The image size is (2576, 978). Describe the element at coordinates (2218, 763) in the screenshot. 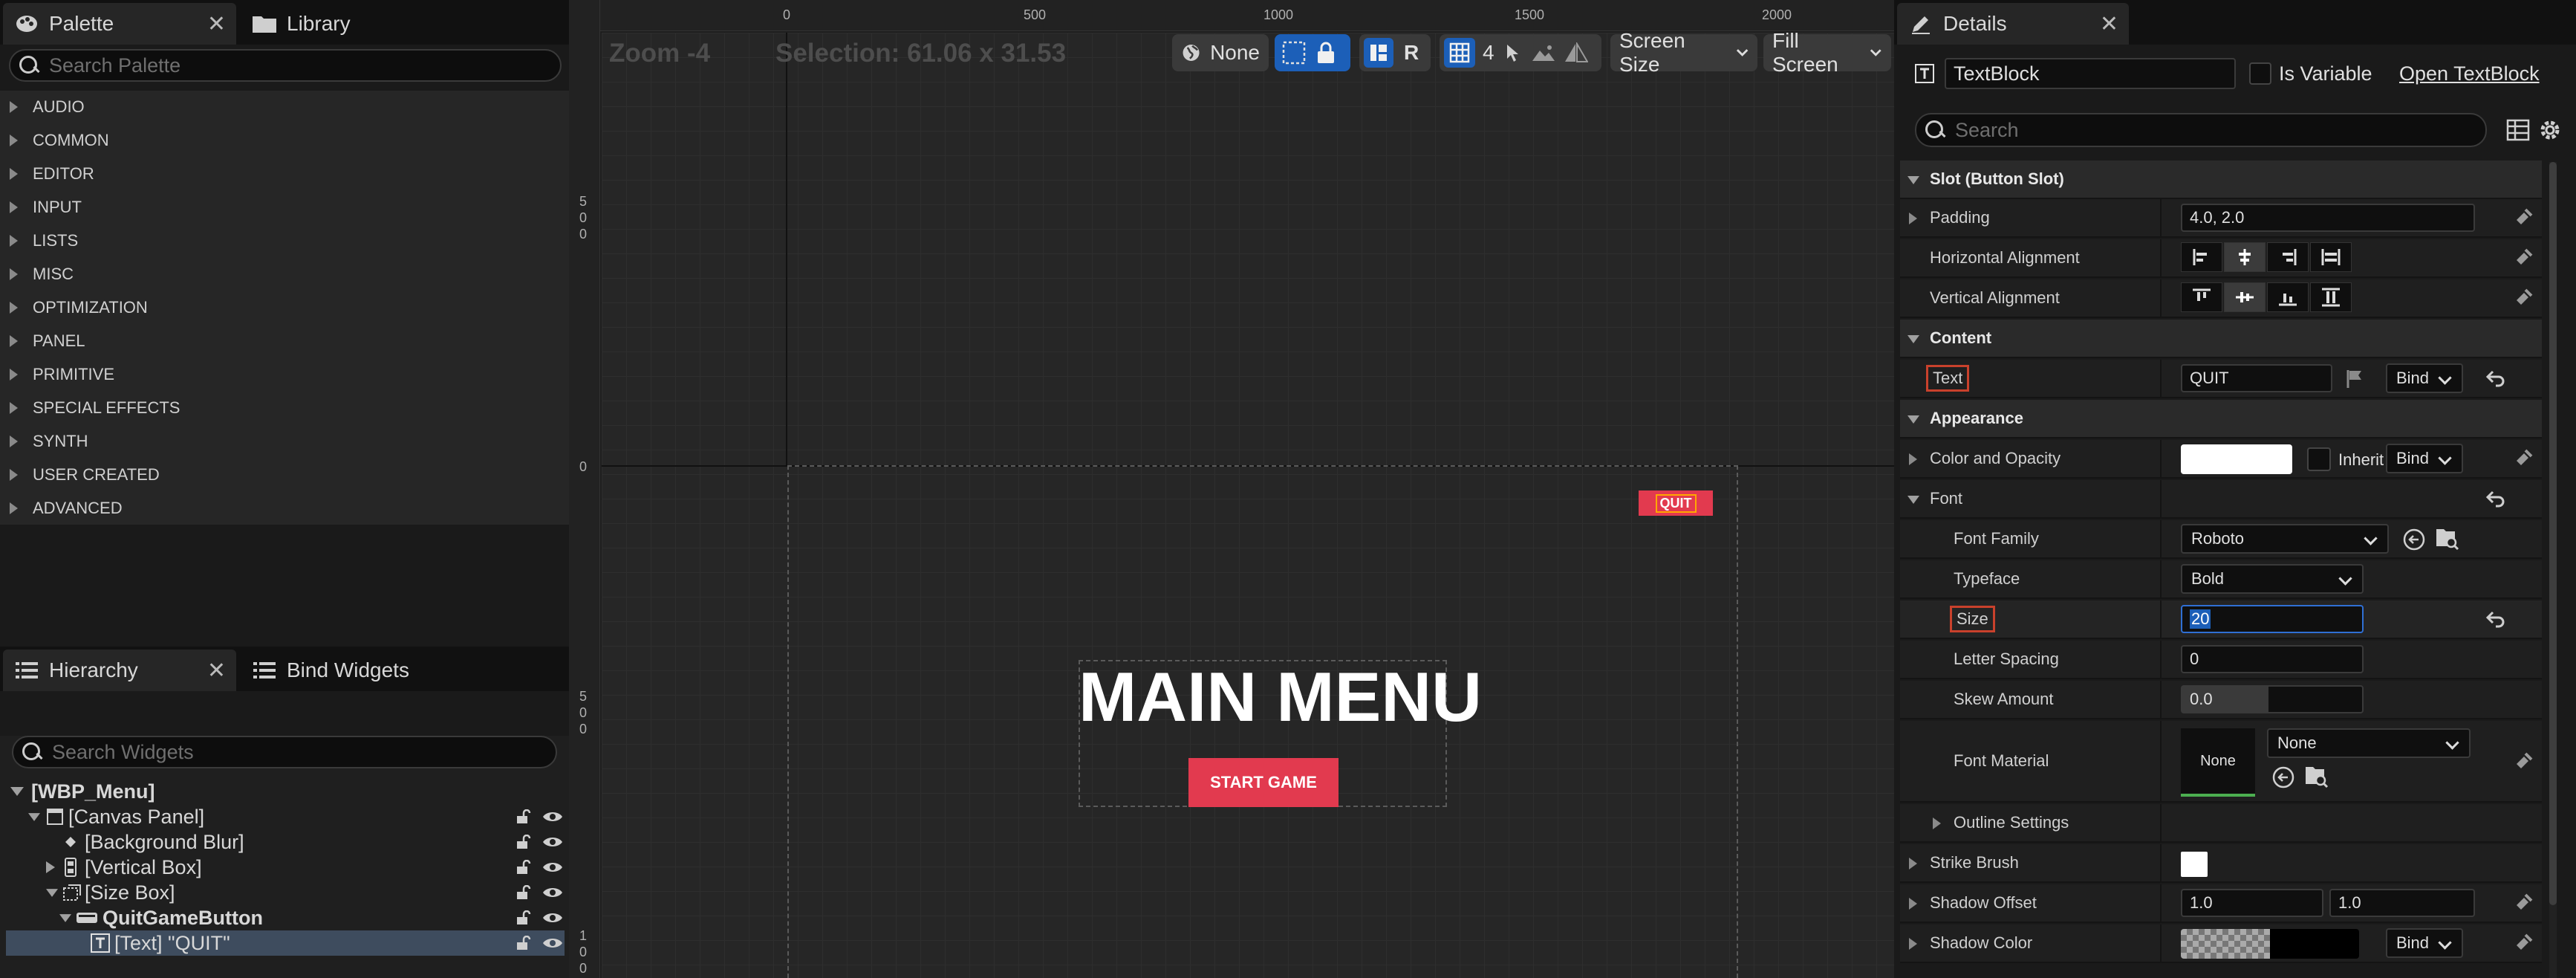

I see `font-material-thumbnail: None` at that location.